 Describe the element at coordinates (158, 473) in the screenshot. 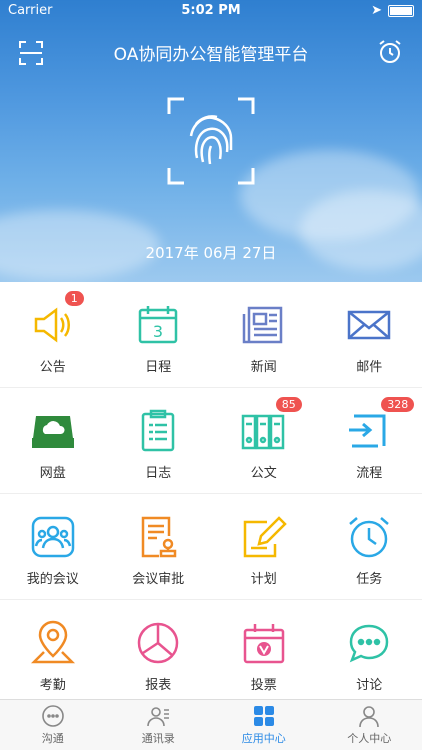

I see `app-label: 日志` at that location.